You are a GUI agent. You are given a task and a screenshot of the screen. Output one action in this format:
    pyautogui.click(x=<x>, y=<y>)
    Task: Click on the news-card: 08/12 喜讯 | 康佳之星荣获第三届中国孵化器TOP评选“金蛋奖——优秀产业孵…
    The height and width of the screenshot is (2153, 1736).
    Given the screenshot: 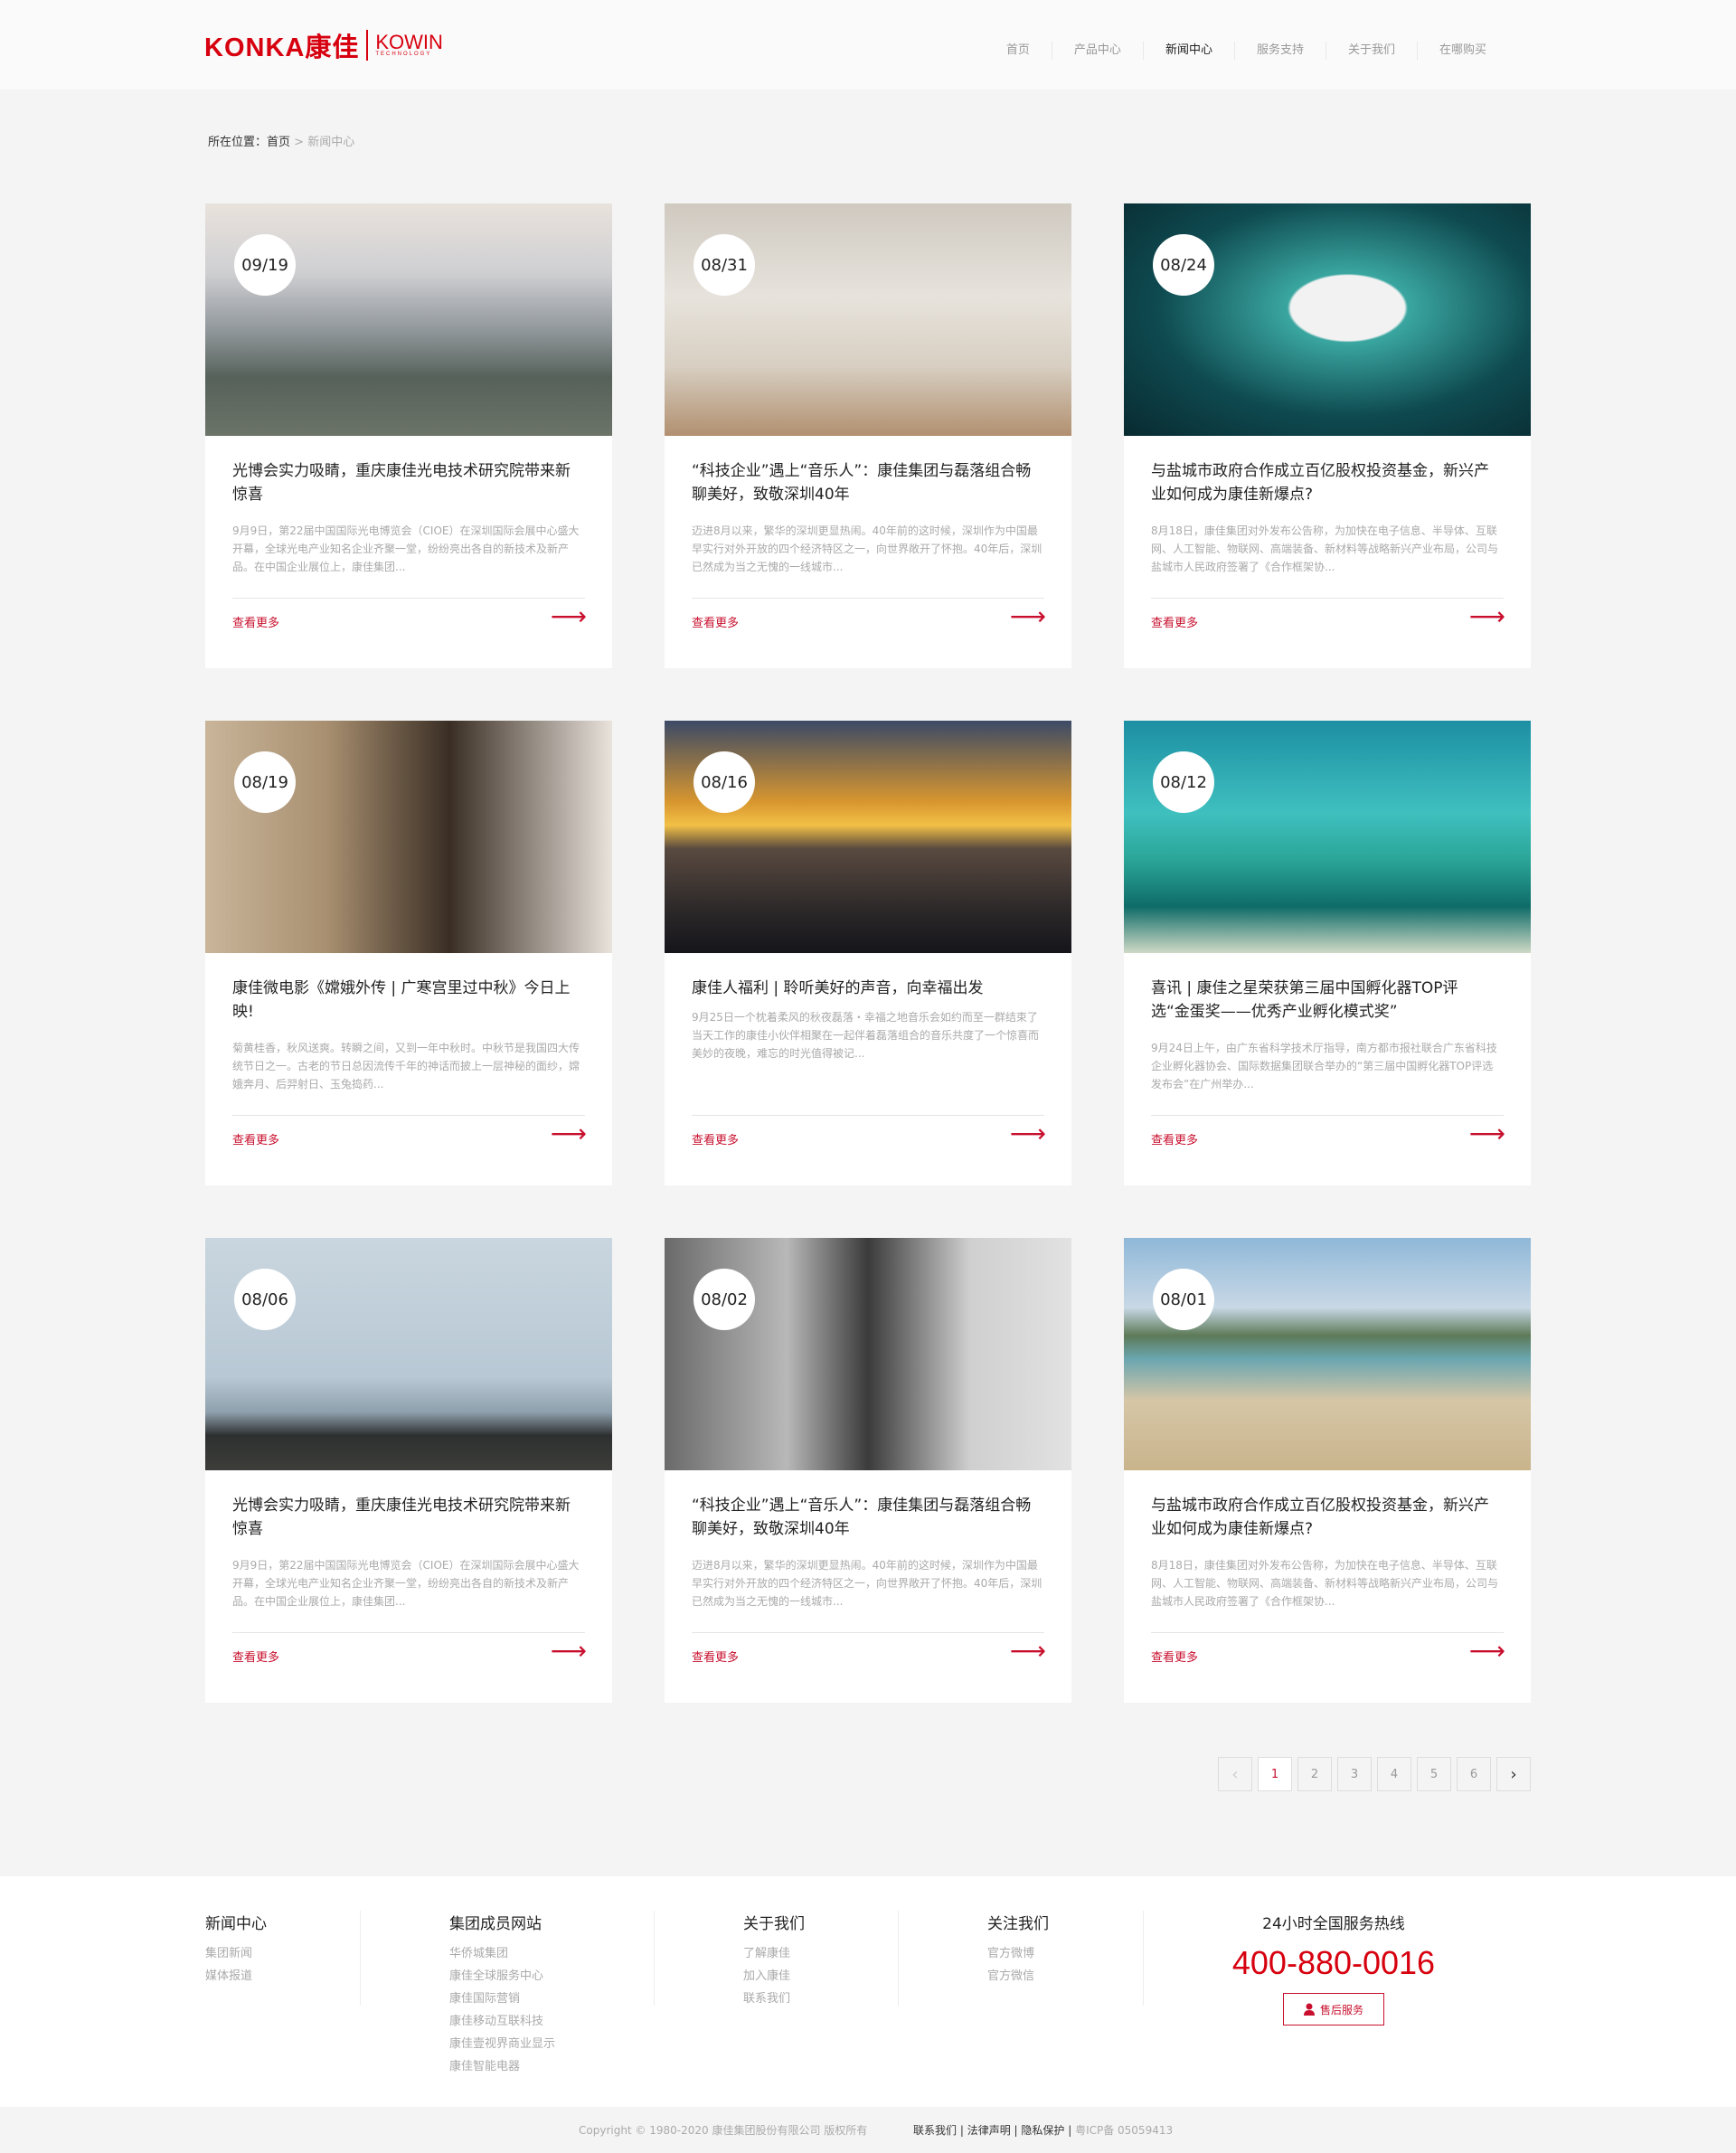 What is the action you would take?
    pyautogui.click(x=1327, y=953)
    